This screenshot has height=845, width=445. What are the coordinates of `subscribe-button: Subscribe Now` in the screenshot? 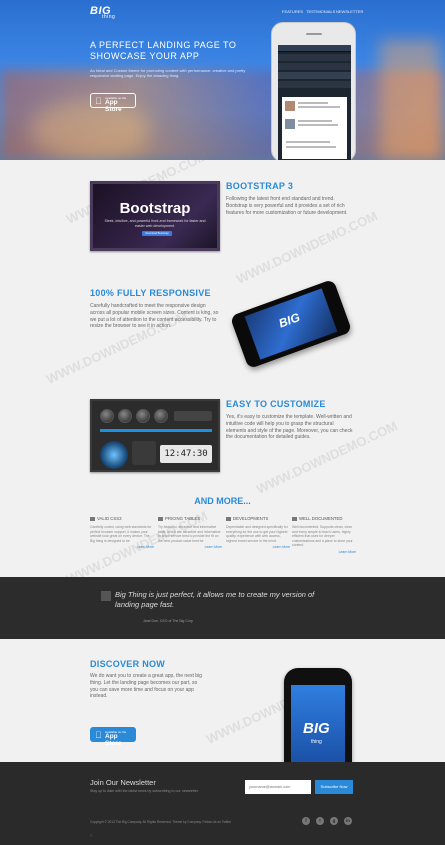 It's located at (334, 787).